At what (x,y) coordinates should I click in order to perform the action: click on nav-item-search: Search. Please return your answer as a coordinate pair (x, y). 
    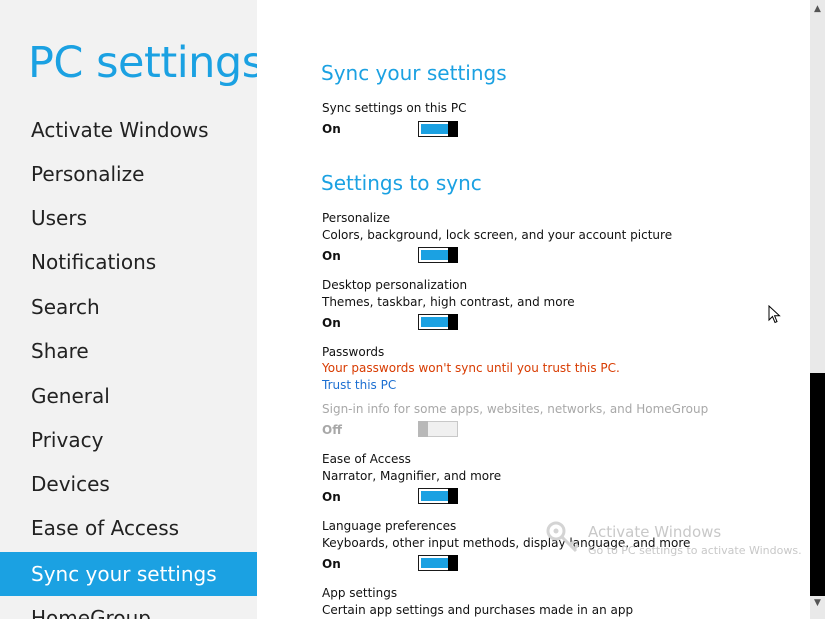
    Looking at the image, I should click on (128, 307).